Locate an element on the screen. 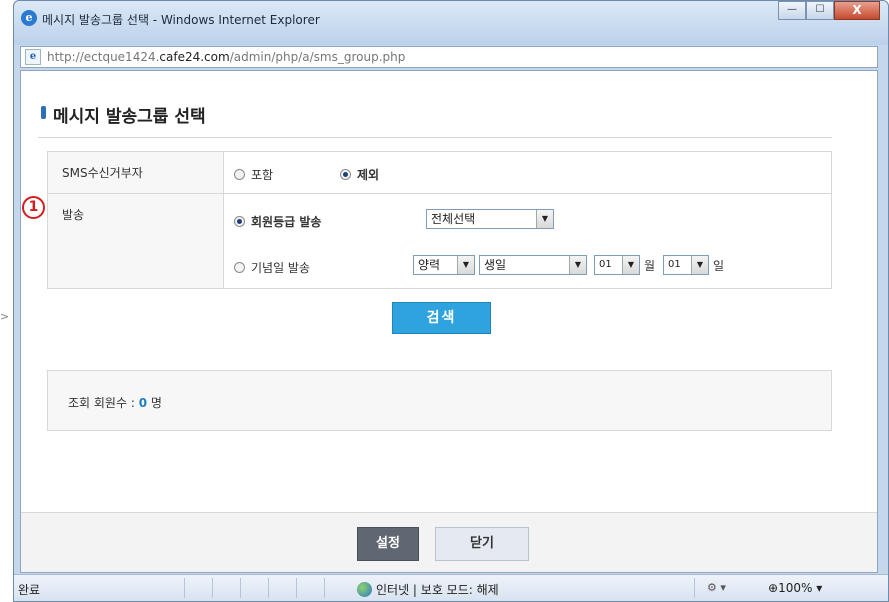  title-divider is located at coordinates (435, 137).